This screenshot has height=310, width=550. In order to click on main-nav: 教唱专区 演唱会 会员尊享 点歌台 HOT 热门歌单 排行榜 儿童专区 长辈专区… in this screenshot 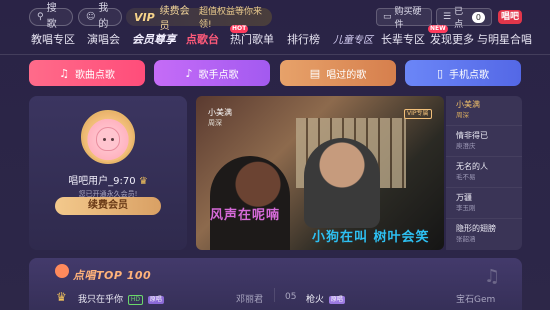, I will do `click(275, 37)`.